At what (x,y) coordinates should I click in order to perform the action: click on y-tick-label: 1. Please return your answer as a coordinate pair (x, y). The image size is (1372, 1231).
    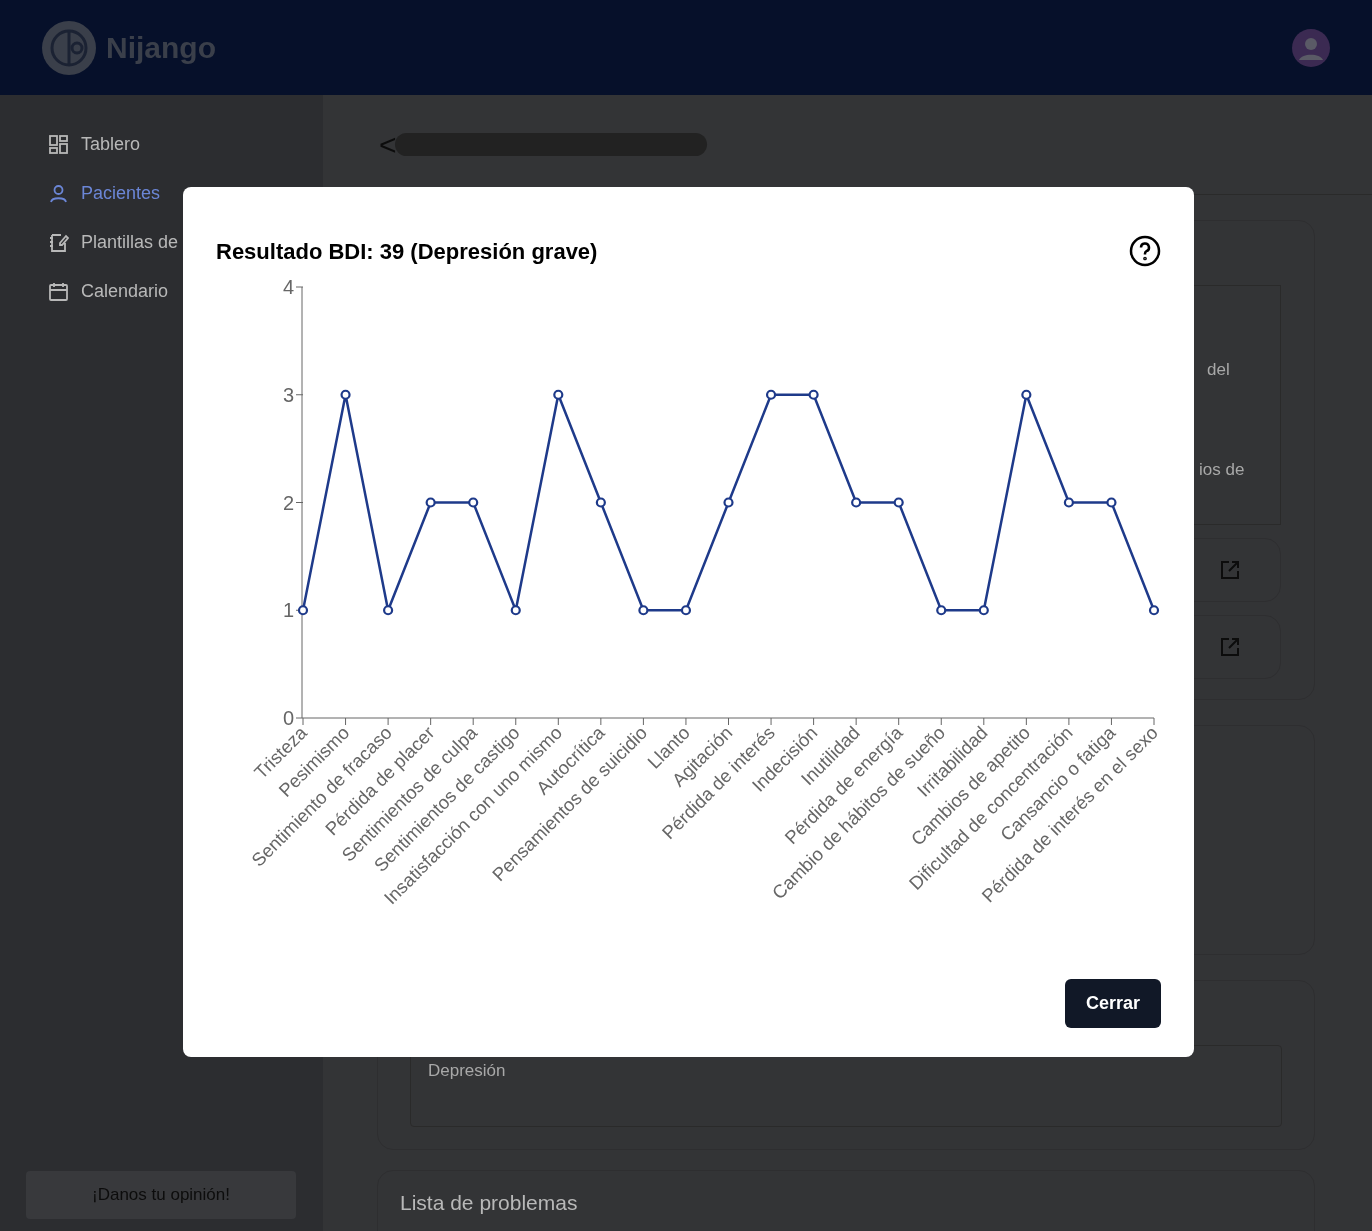
    Looking at the image, I should click on (288, 610).